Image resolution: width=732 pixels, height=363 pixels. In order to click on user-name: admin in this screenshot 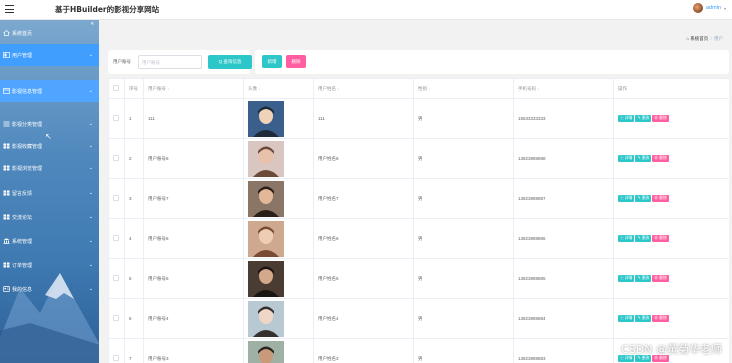, I will do `click(713, 8)`.